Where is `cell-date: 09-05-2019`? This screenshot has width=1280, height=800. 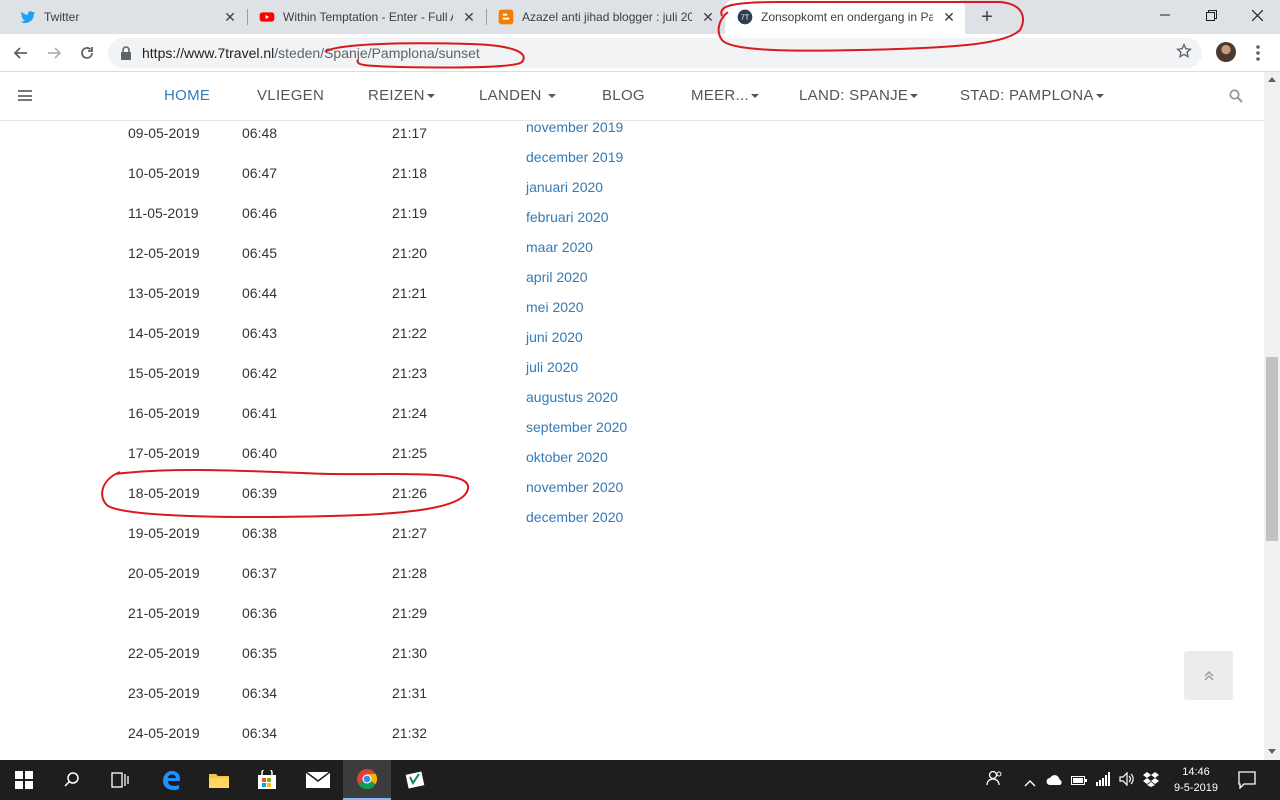 cell-date: 09-05-2019 is located at coordinates (164, 133).